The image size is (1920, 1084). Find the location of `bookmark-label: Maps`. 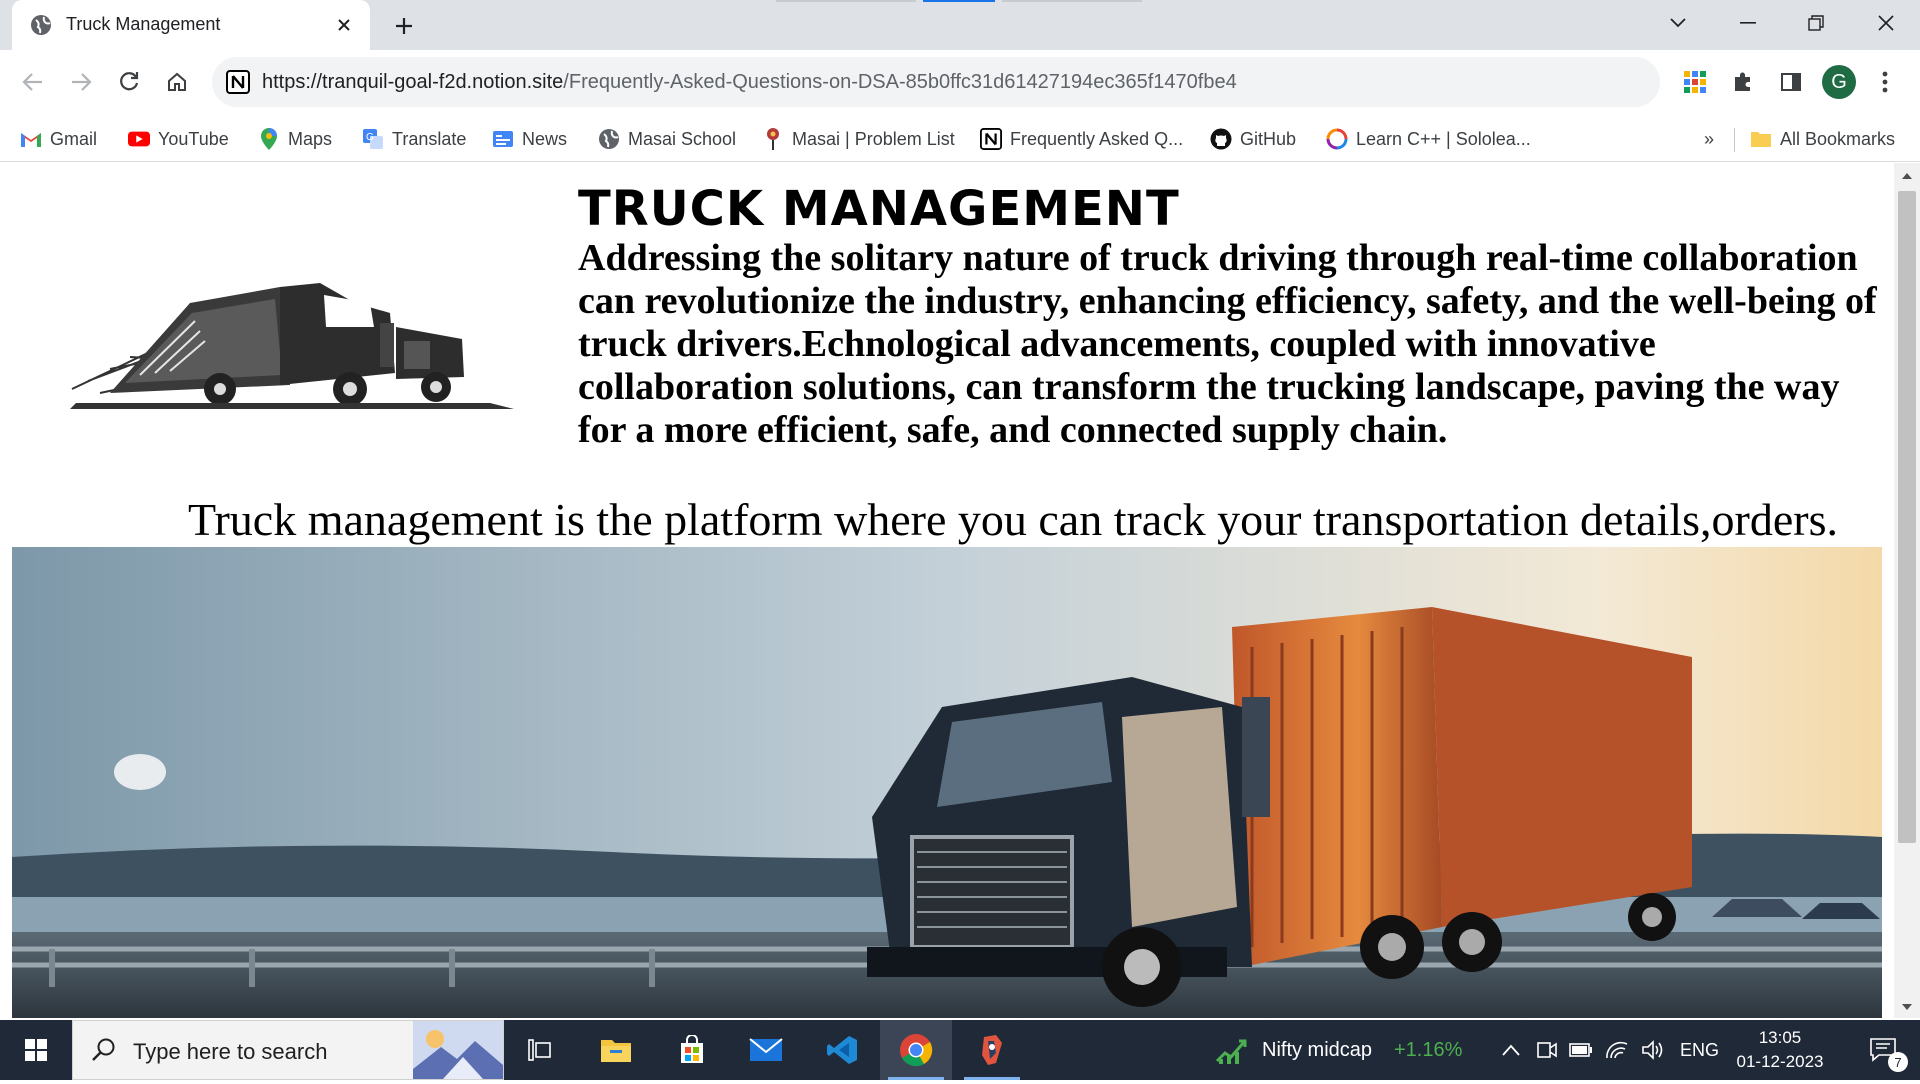

bookmark-label: Maps is located at coordinates (310, 138).